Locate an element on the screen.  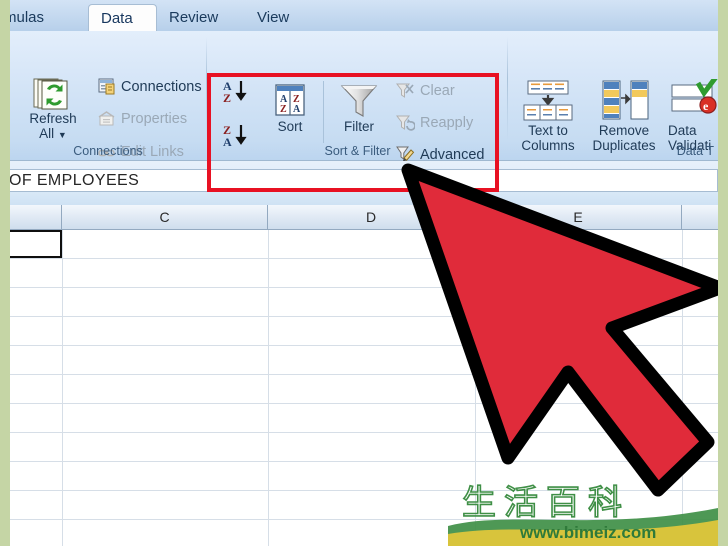
group-label-connections: Connections is located at coordinates (108, 151).